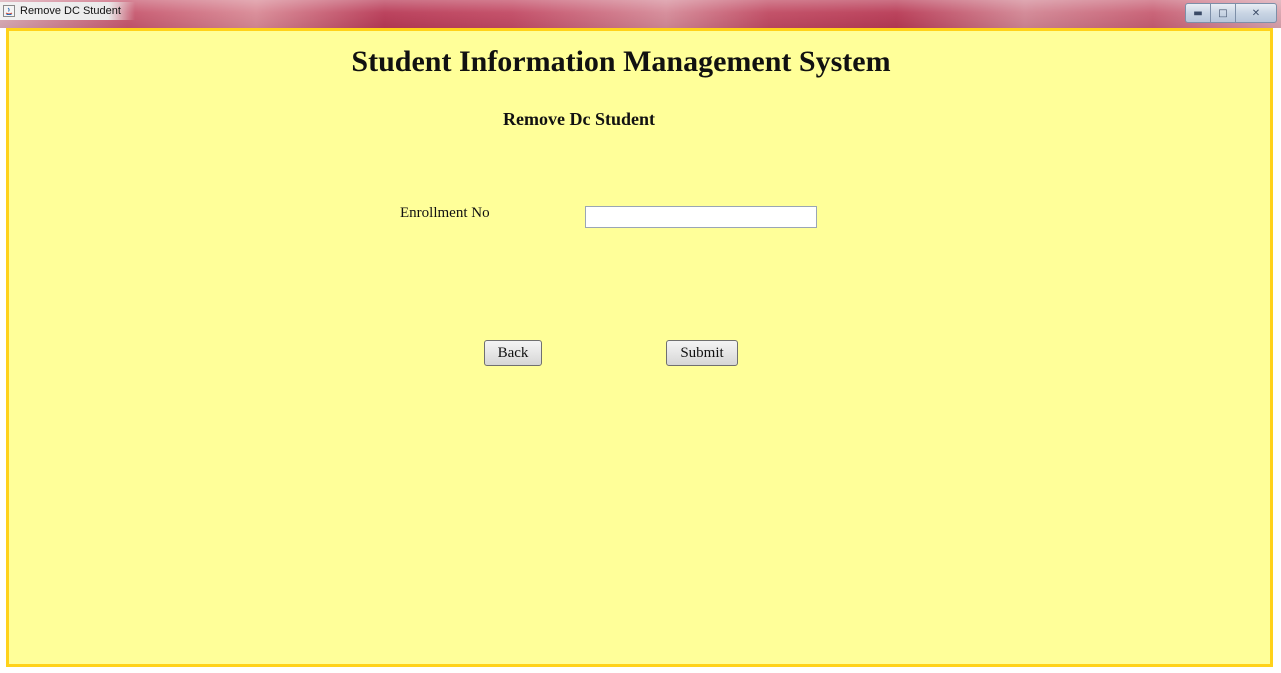 This screenshot has height=673, width=1281. I want to click on minimize-button: ▬, so click(1198, 13).